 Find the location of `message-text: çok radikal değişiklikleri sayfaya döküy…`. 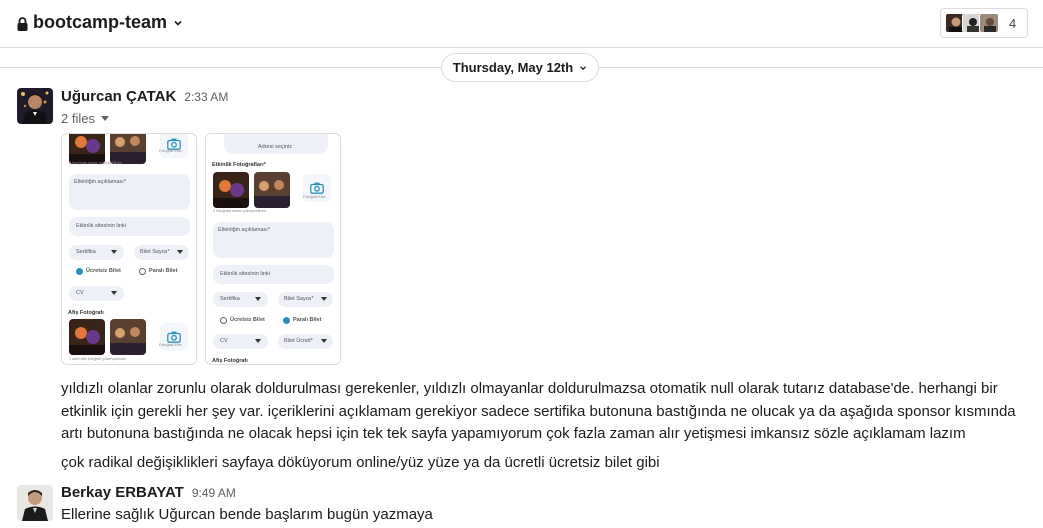

message-text: çok radikal değişiklikleri sayfaya döküy… is located at coordinates (360, 462).